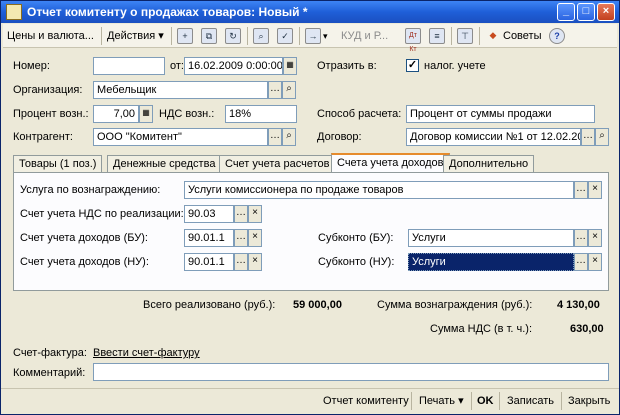 The height and width of the screenshot is (415, 620). I want to click on calculation-method-label: Способ расчета:, so click(359, 114).